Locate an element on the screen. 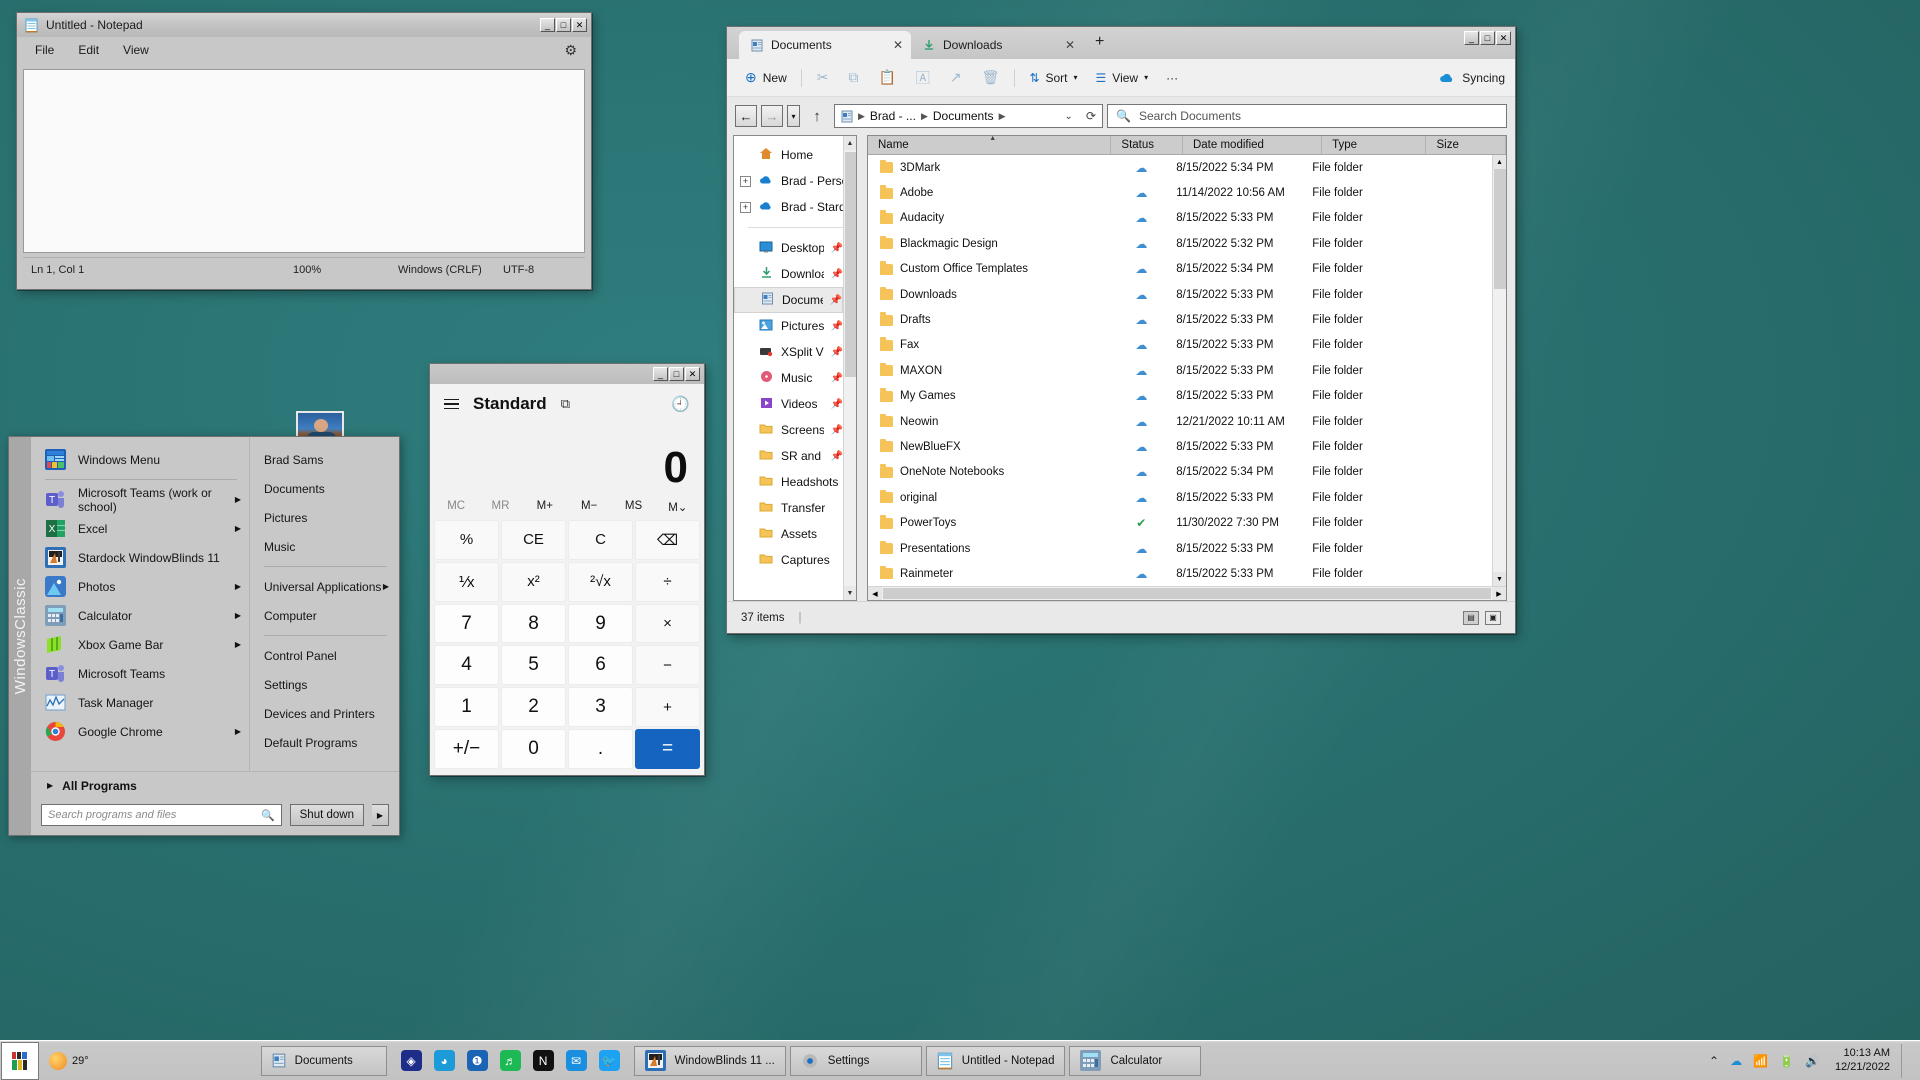 The image size is (1920, 1080). calc-key-1: 1 is located at coordinates (466, 707).